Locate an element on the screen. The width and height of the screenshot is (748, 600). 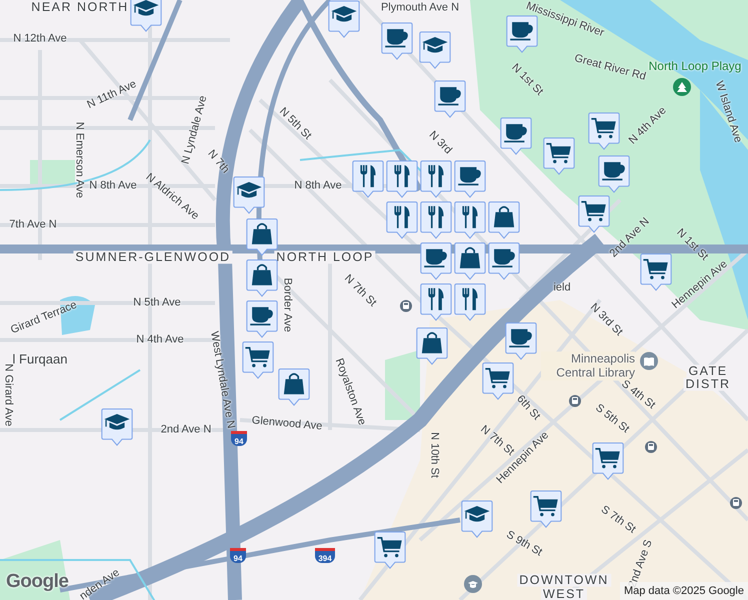
area-label: NORTH LOOP is located at coordinates (325, 257).